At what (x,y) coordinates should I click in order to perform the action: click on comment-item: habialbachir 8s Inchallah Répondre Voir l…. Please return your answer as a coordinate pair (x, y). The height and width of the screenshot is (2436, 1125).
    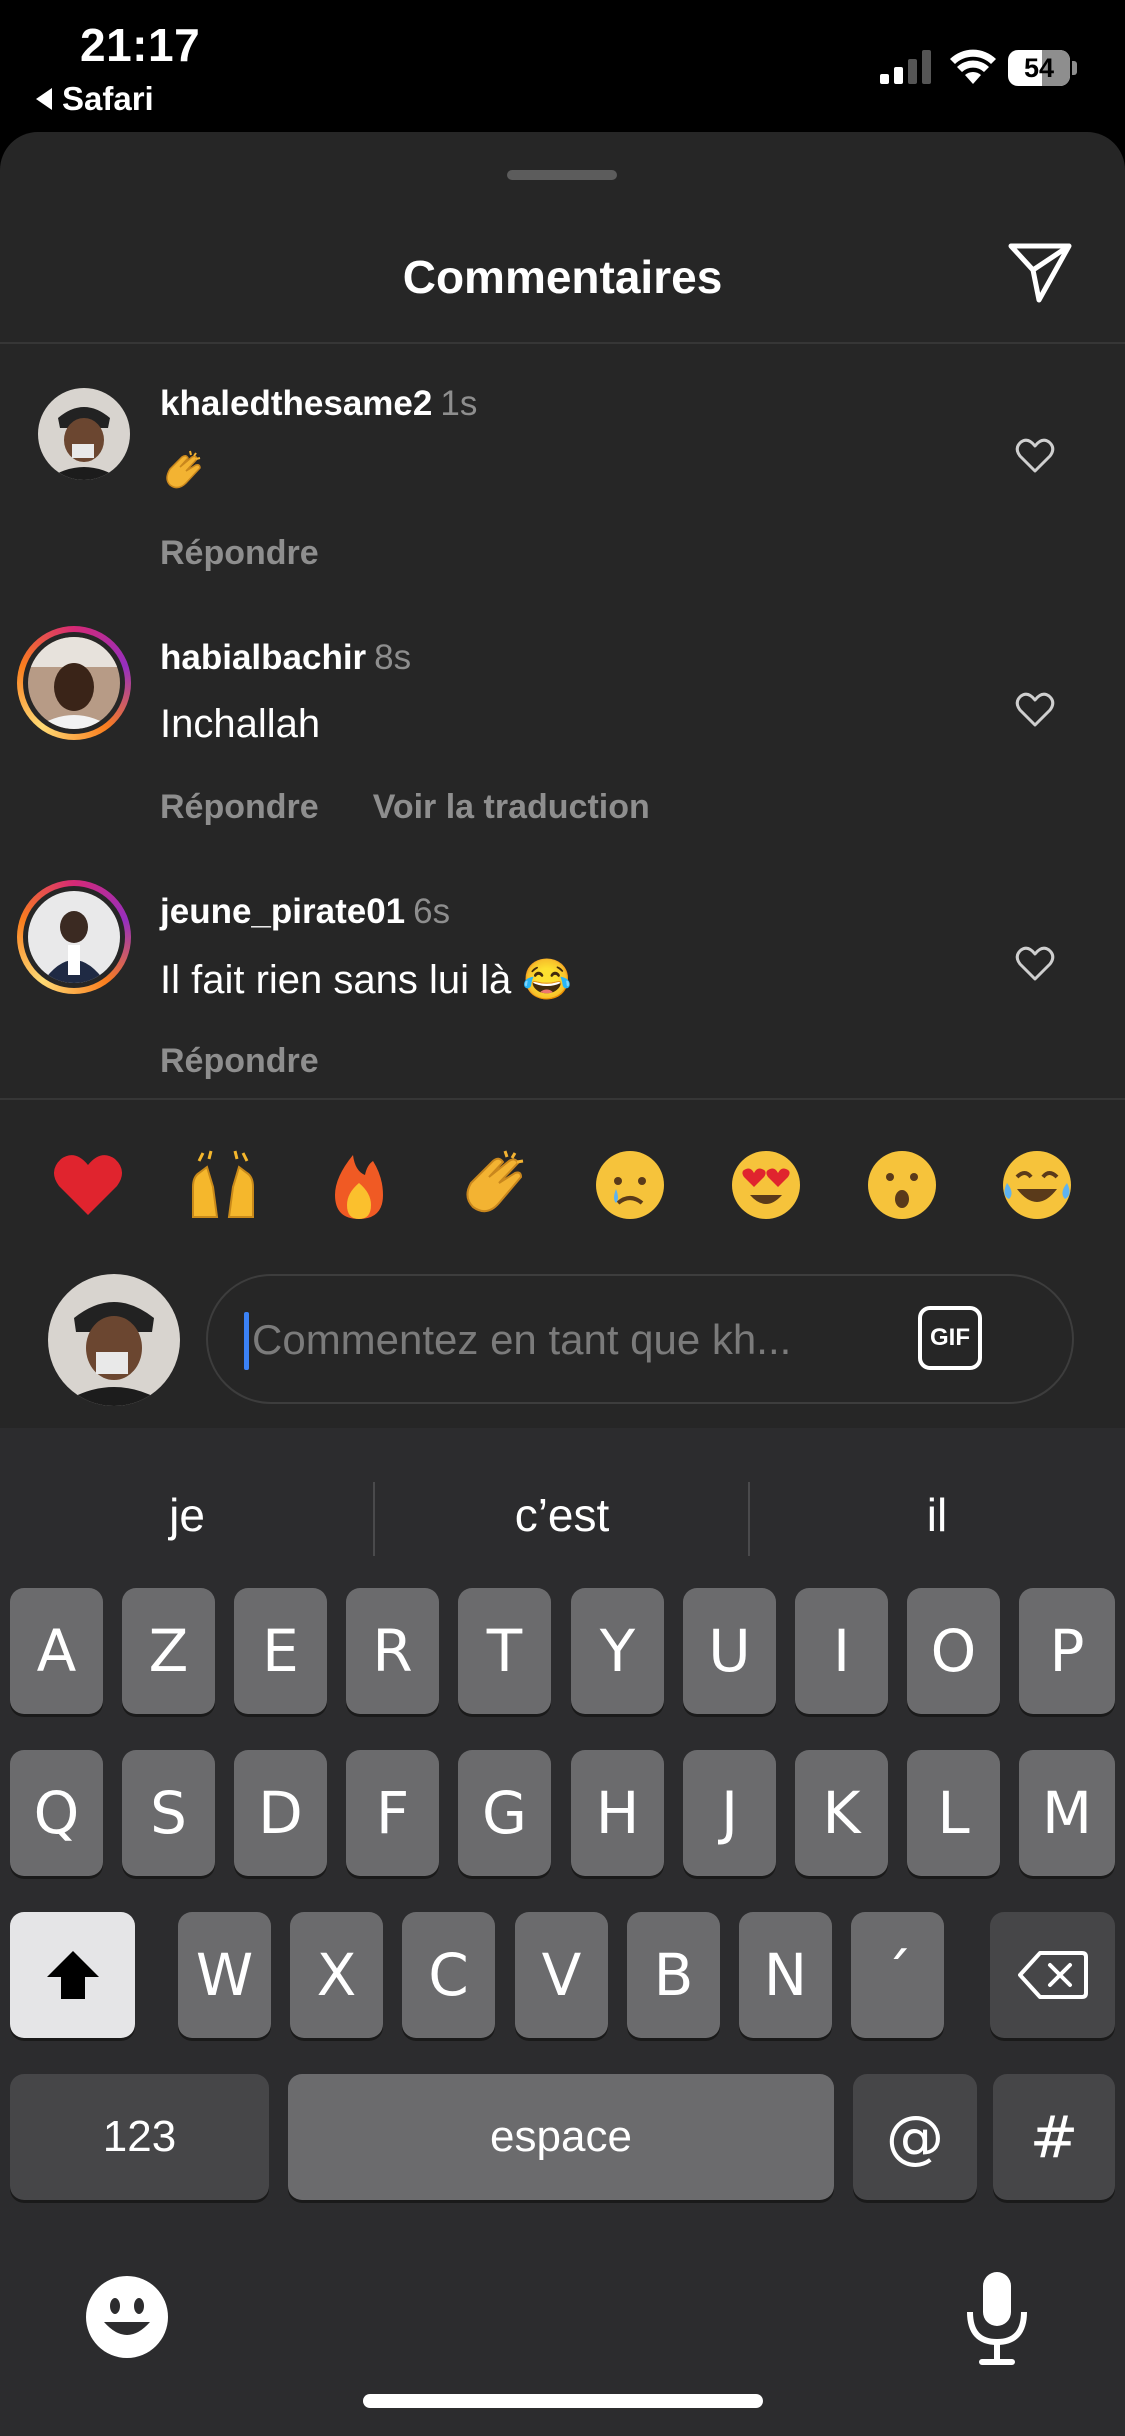
    Looking at the image, I should click on (562, 741).